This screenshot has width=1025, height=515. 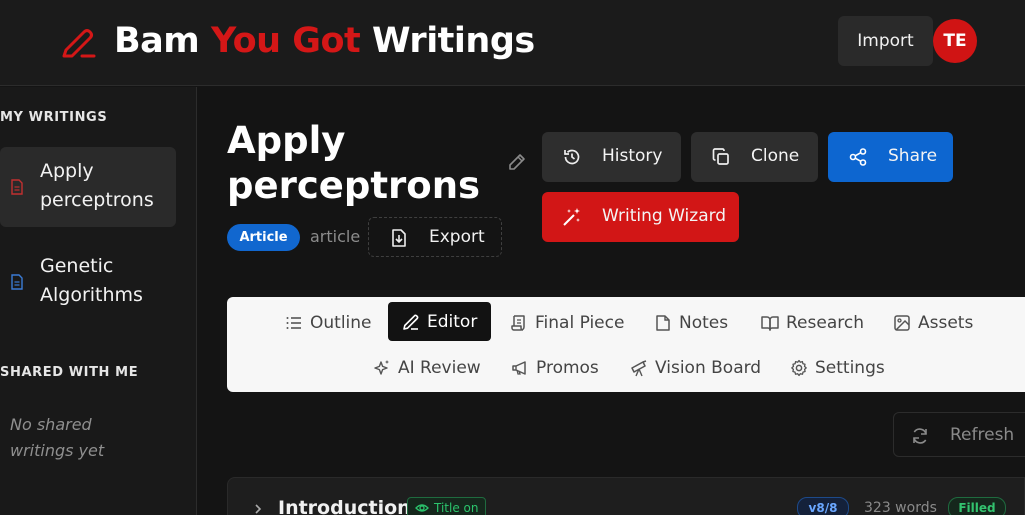 I want to click on clone-button: Clone, so click(x=754, y=157).